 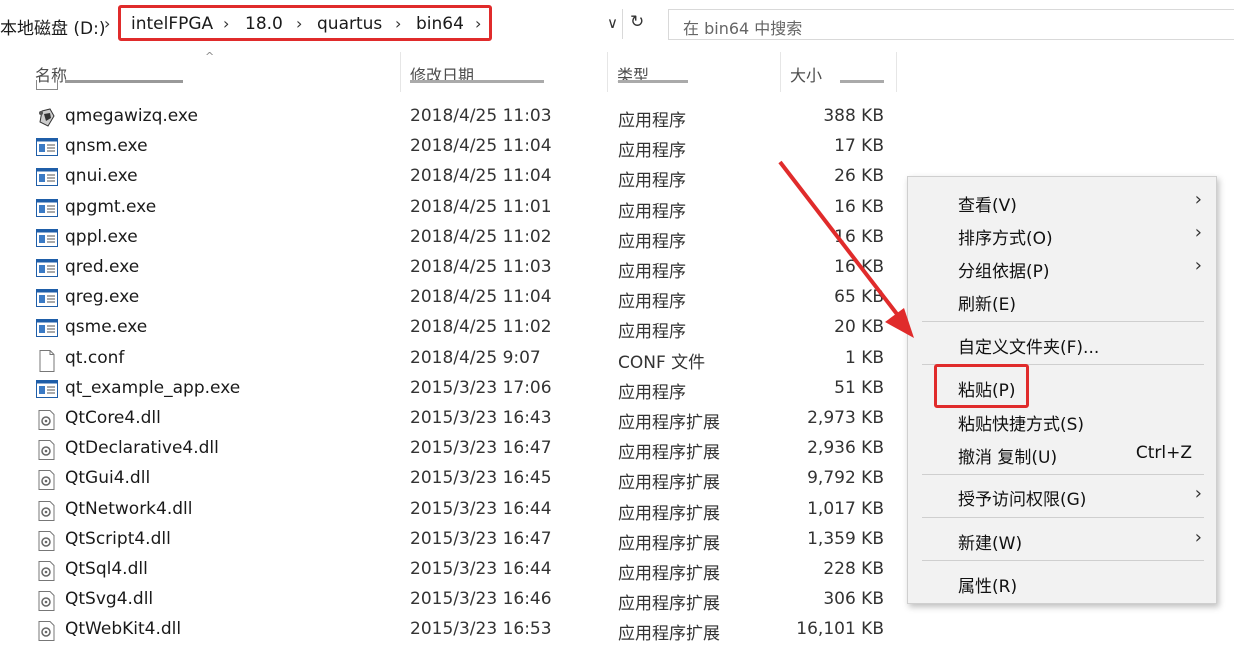 What do you see at coordinates (899, 323) in the screenshot?
I see `annotation-arrowhead` at bounding box center [899, 323].